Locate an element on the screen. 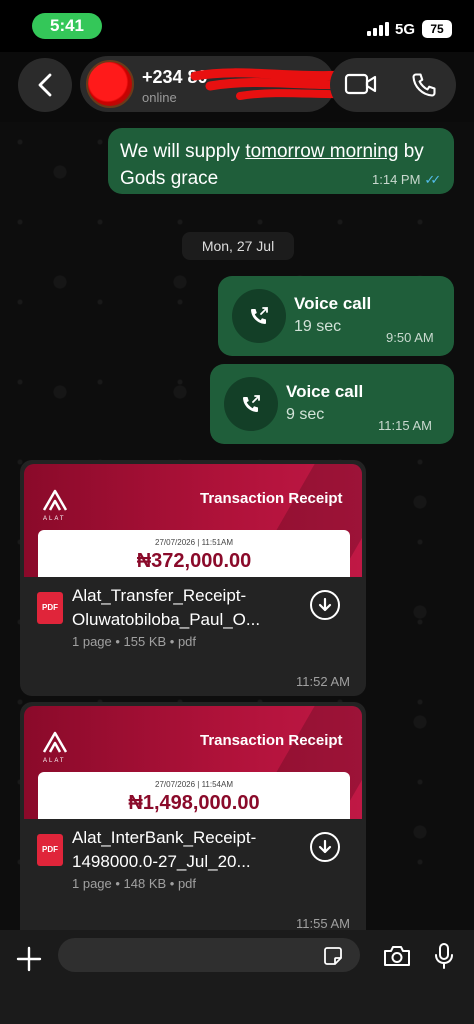 This screenshot has width=474, height=1024. receipt-card: 27/07/2026 | 11:54AM ₦1,498,000.00 is located at coordinates (194, 795).